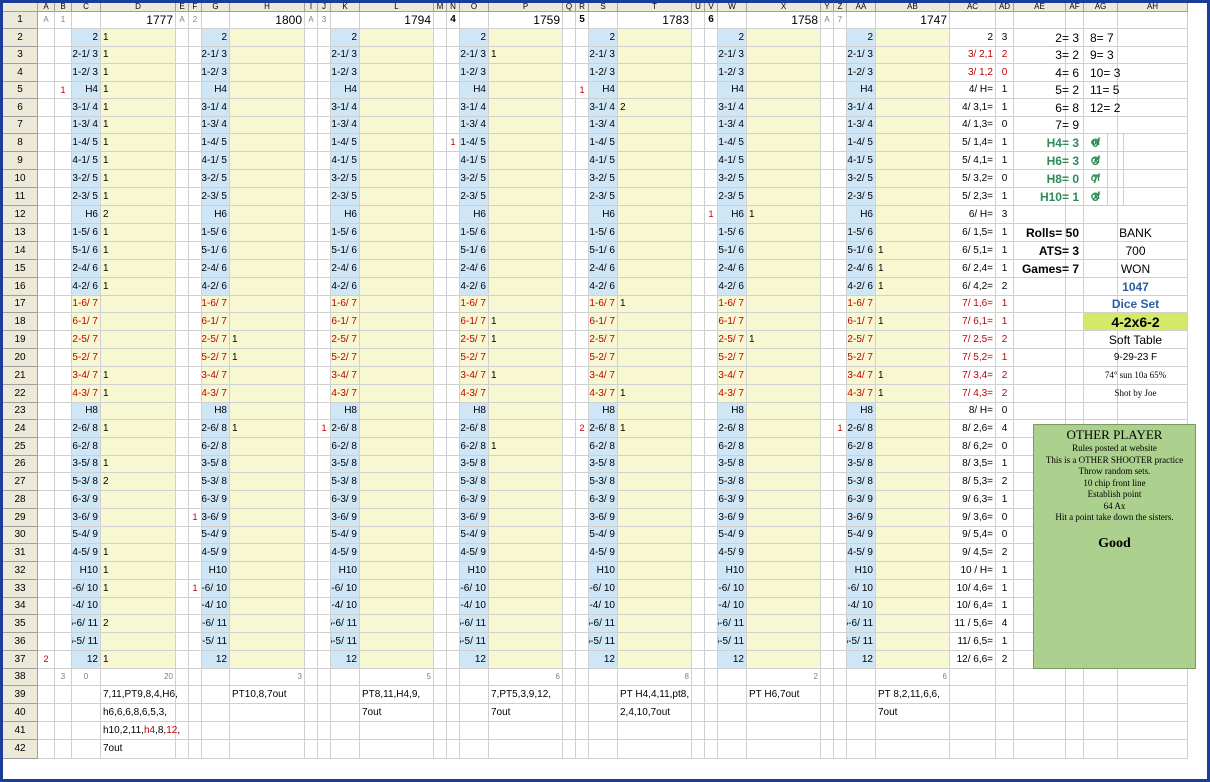 This screenshot has height=782, width=1210. I want to click on total-label: 9/ 3,6=, so click(973, 518).